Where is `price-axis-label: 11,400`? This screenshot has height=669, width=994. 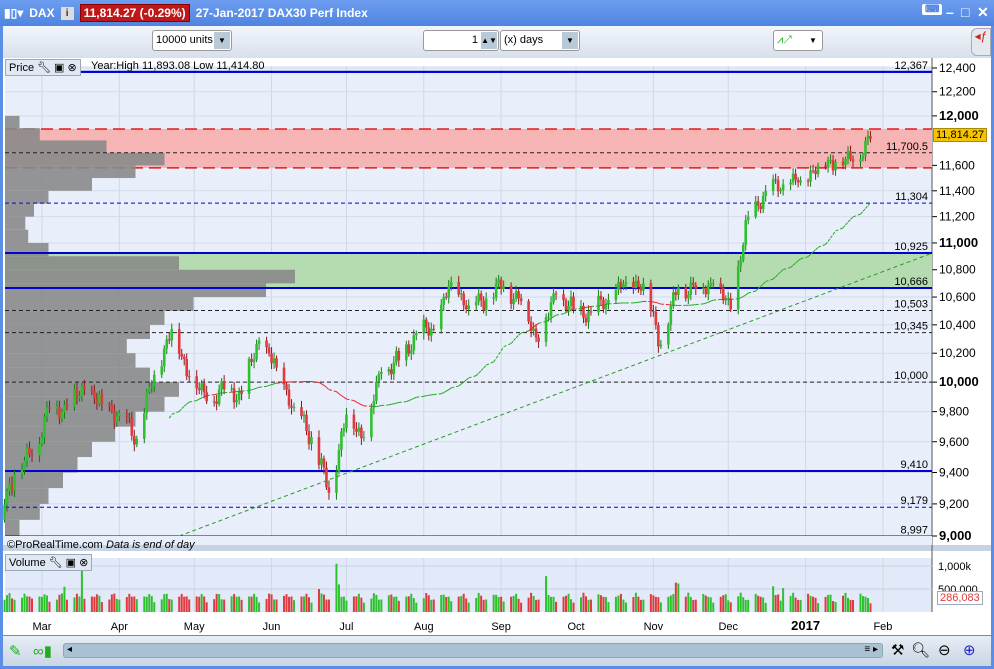
price-axis-label: 11,400 is located at coordinates (957, 191).